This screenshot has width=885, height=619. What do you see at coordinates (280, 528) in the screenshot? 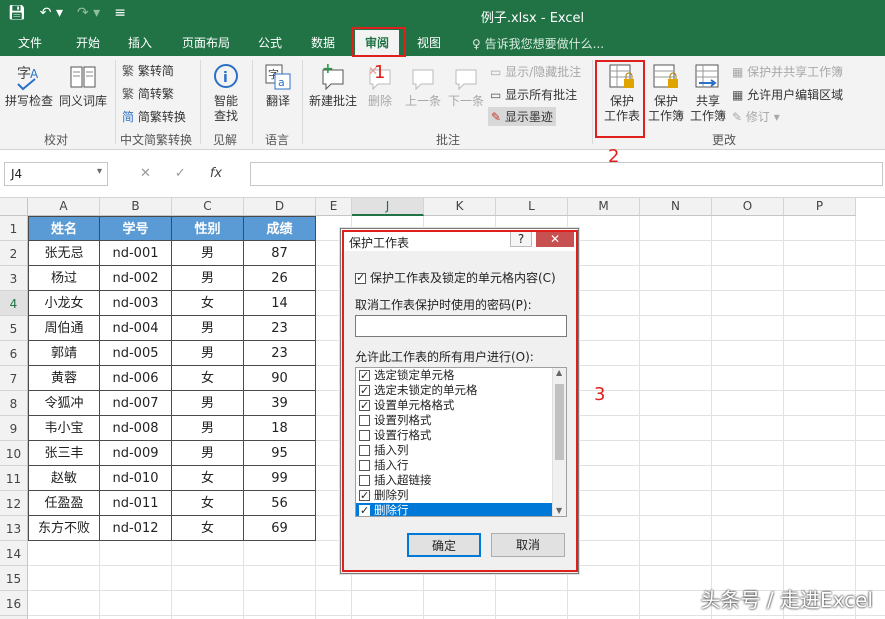
I see `table-cell-score: 69` at bounding box center [280, 528].